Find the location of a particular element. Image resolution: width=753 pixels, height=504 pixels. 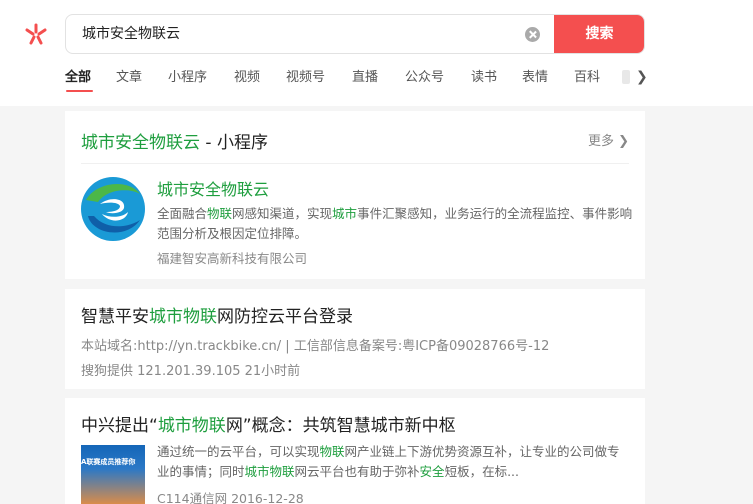

tab-channels: 视频号 is located at coordinates (305, 75).